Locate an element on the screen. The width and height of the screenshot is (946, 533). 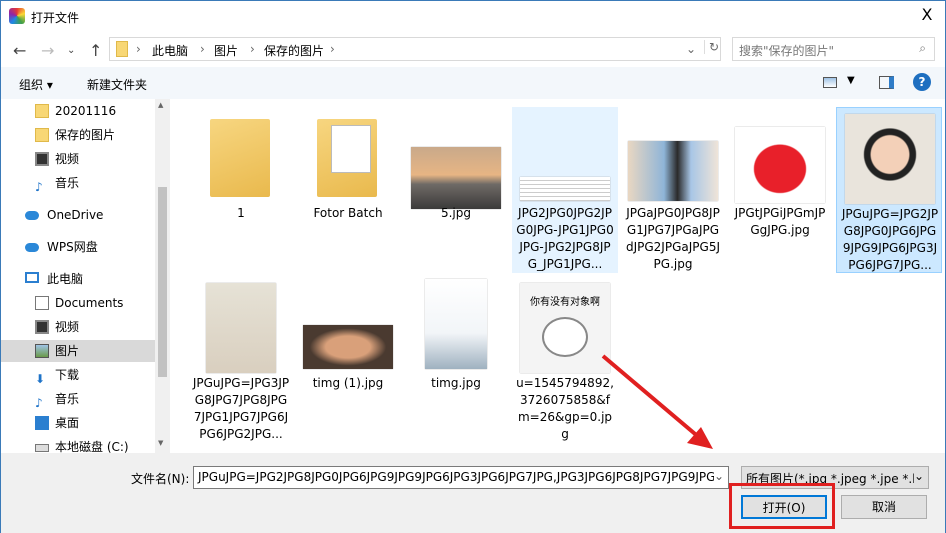
sidebar-scrollbar: ▲ ▼ is located at coordinates (162, 276).